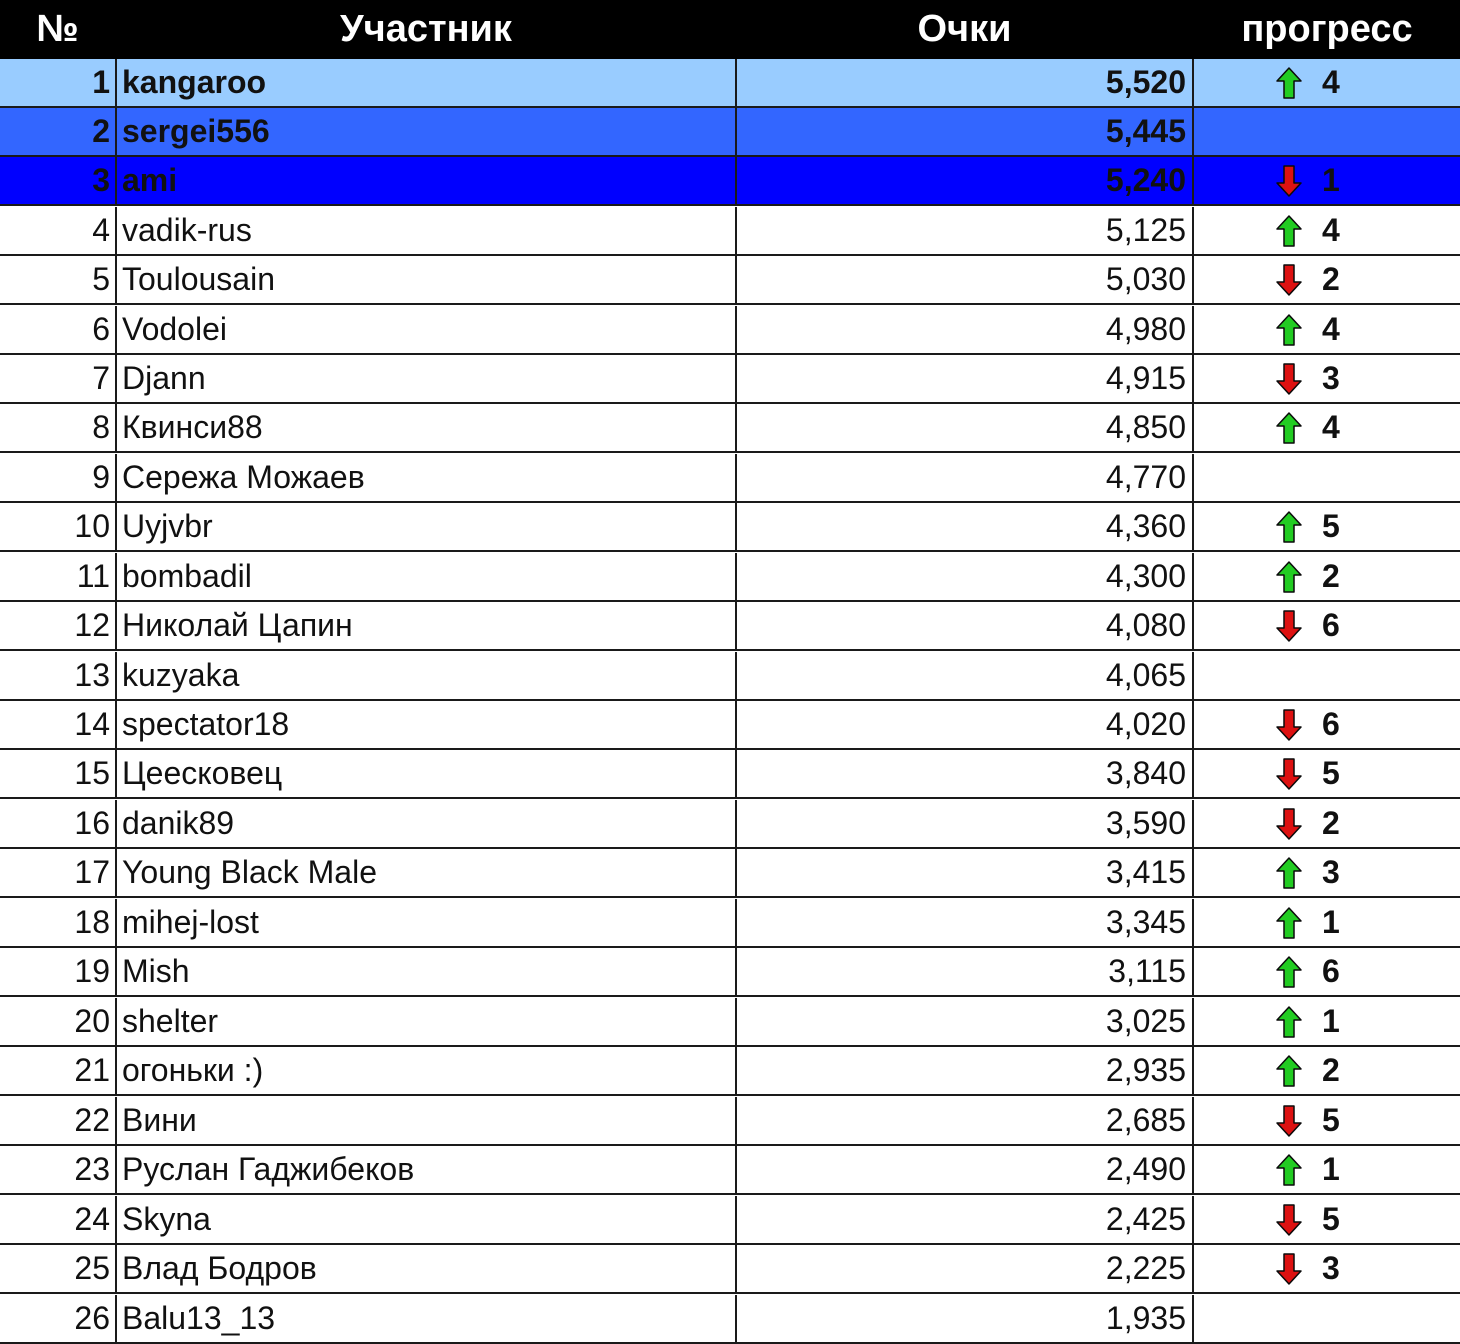 The image size is (1460, 1344). Describe the element at coordinates (730, 1170) in the screenshot. I see `table-row: 23 Руслан Гаджибеков 2,490 1` at that location.